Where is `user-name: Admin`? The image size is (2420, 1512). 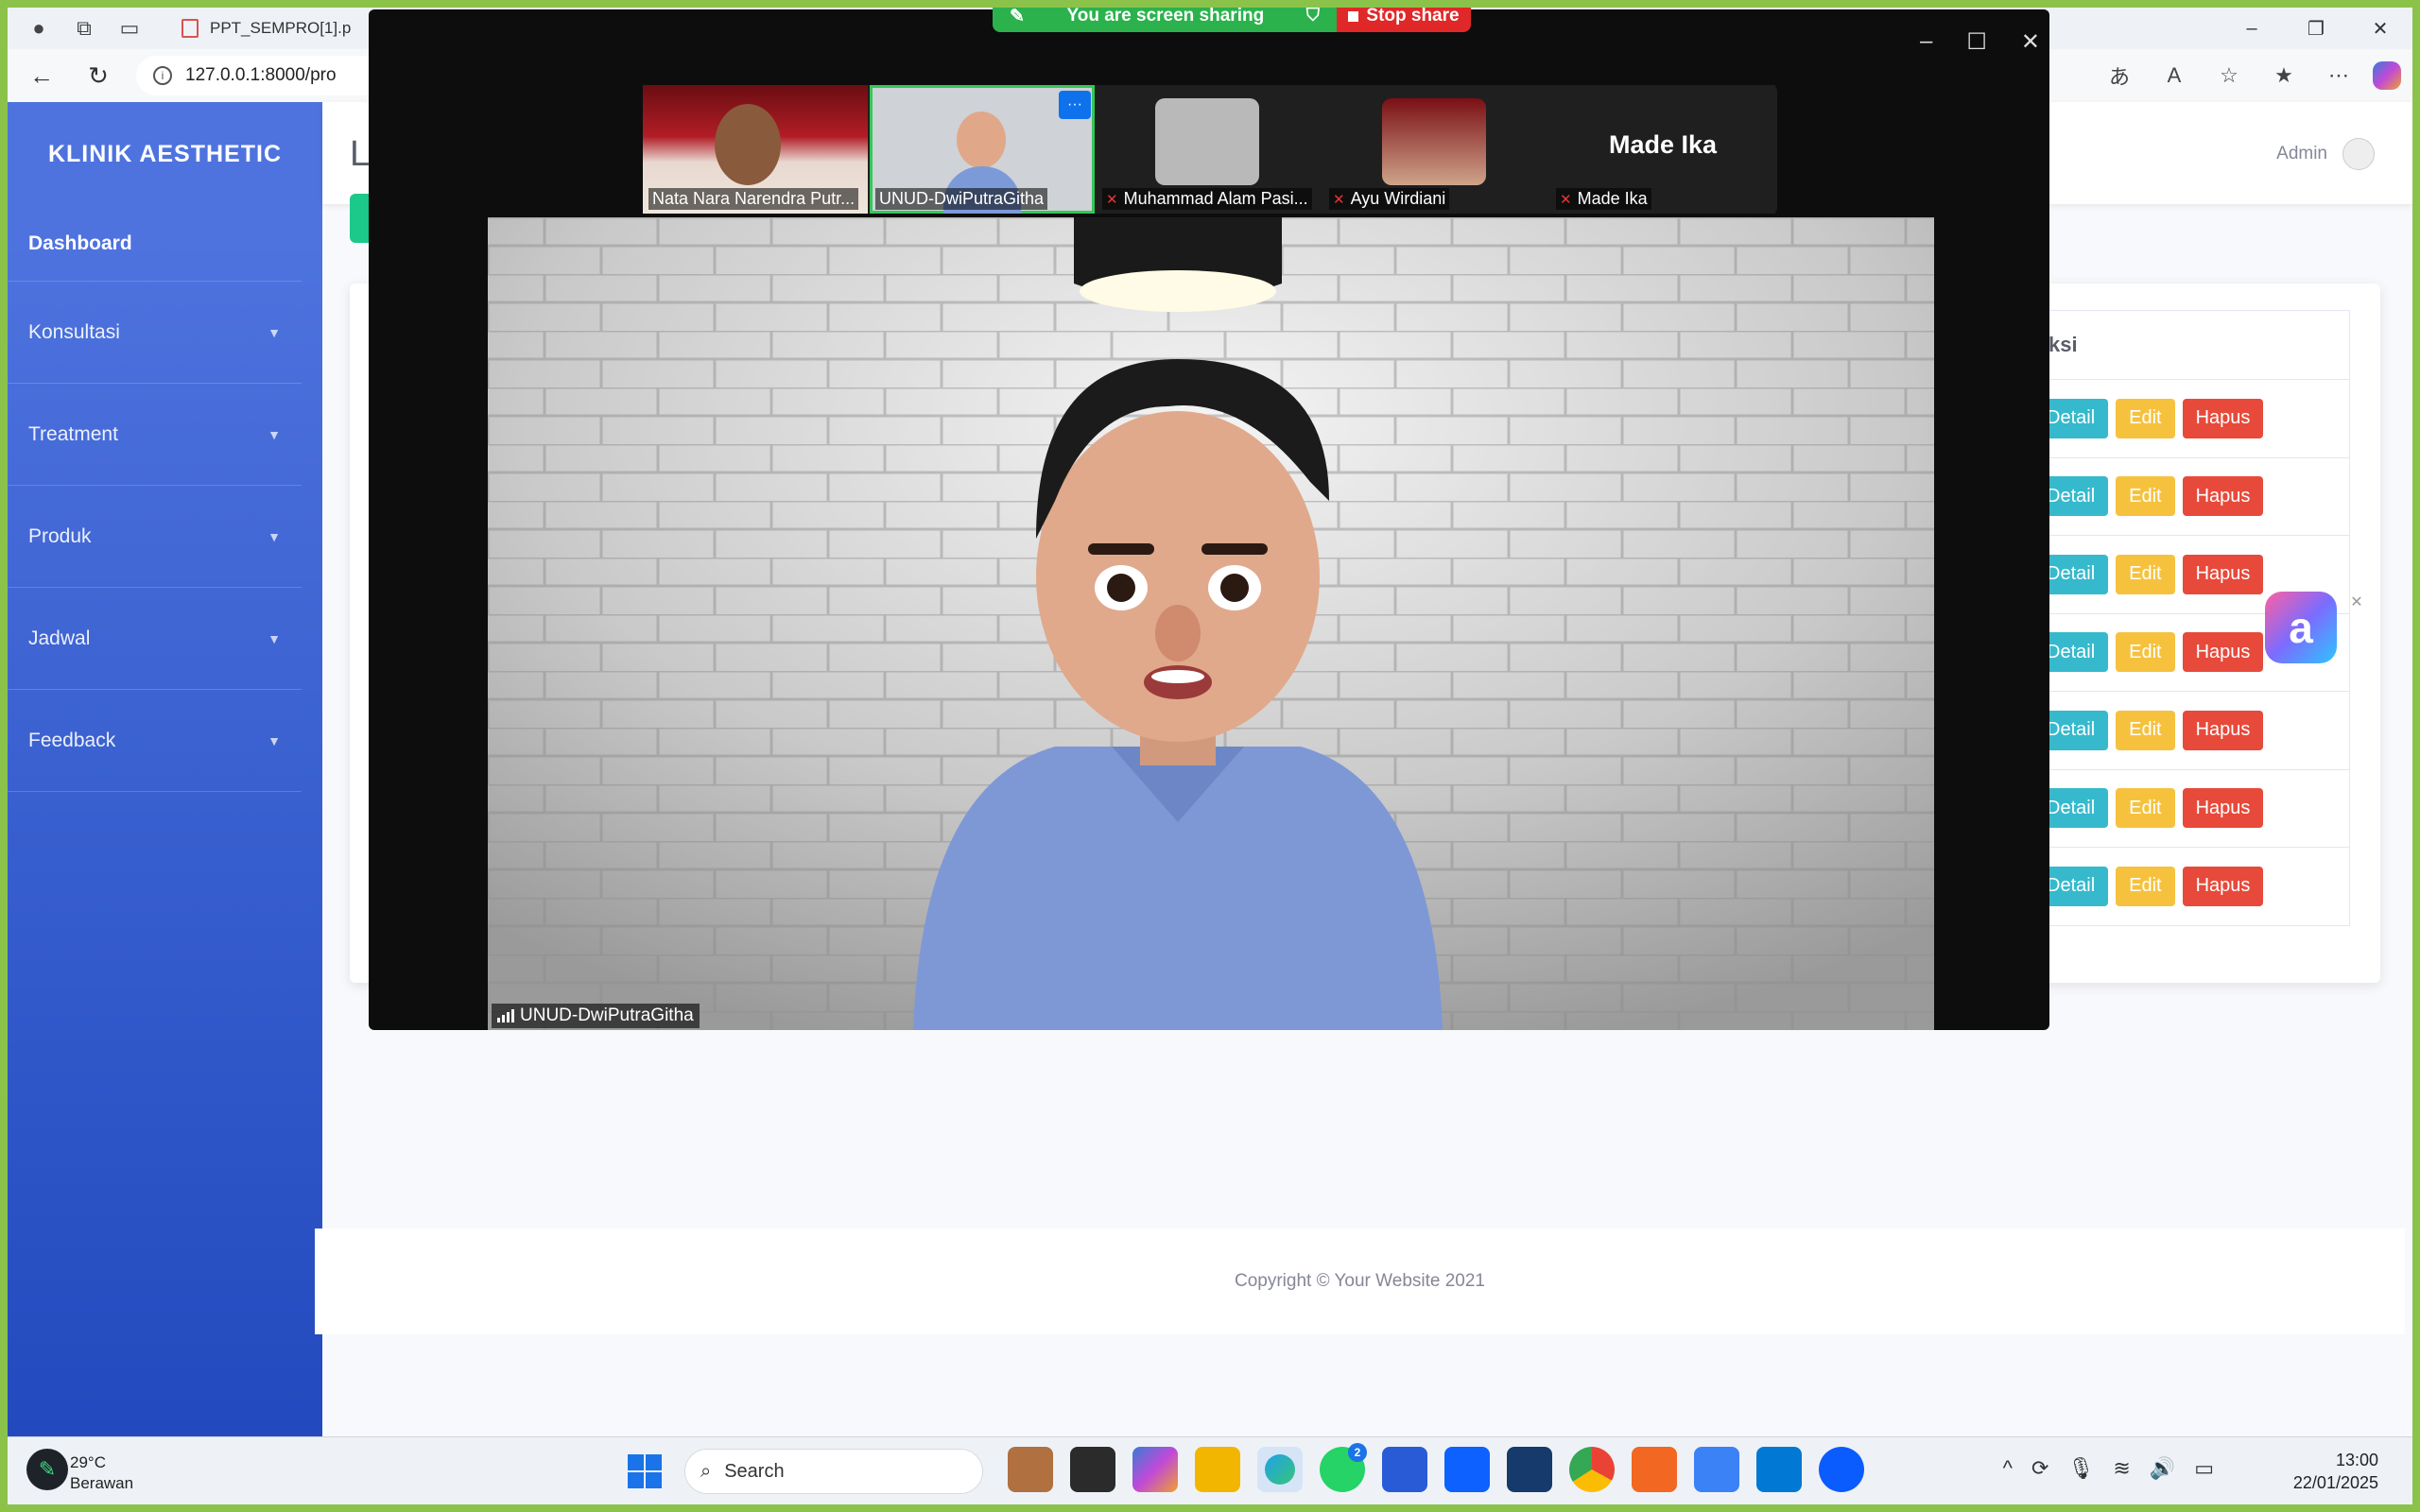 user-name: Admin is located at coordinates (2301, 153).